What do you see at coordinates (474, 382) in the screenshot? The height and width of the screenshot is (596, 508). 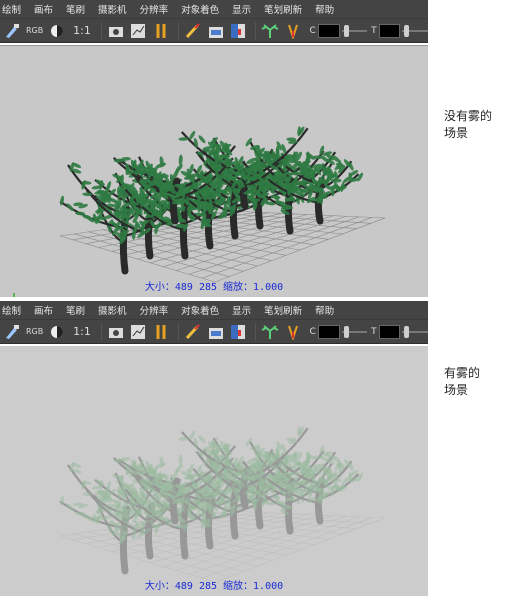 I see `caption-fog: 有雾的 场景` at bounding box center [474, 382].